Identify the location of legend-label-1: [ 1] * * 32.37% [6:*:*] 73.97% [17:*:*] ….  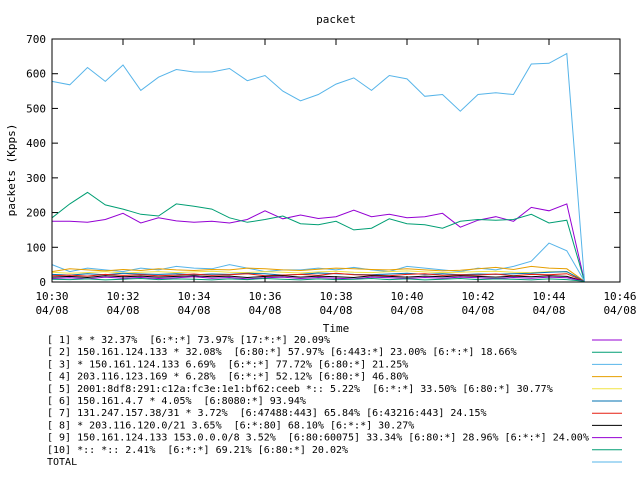
(188, 340).